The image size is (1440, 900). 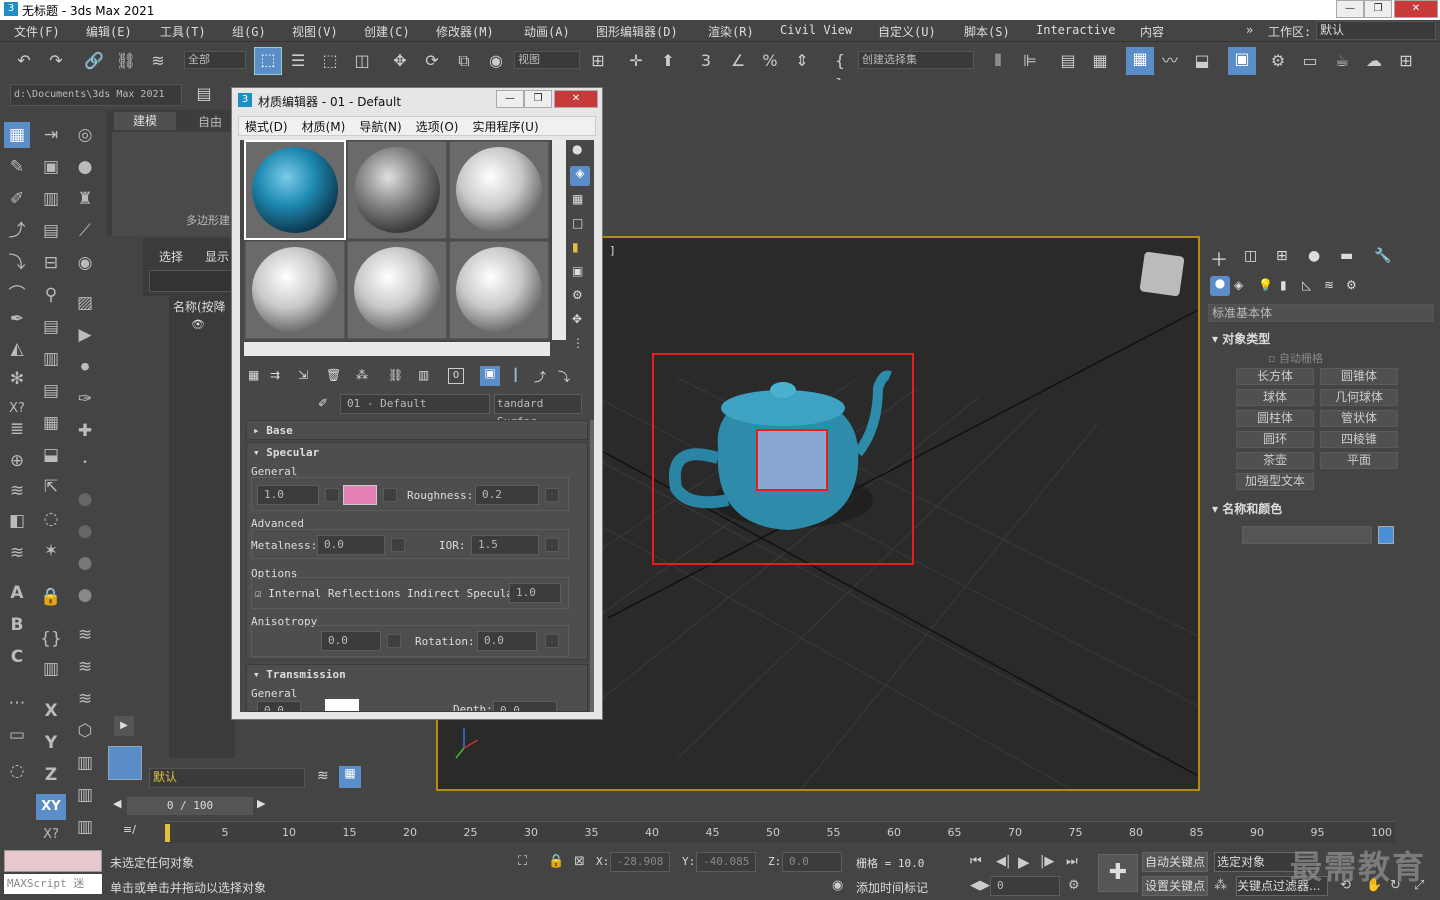 What do you see at coordinates (505, 545) in the screenshot?
I see `ior-spinner: 1.5` at bounding box center [505, 545].